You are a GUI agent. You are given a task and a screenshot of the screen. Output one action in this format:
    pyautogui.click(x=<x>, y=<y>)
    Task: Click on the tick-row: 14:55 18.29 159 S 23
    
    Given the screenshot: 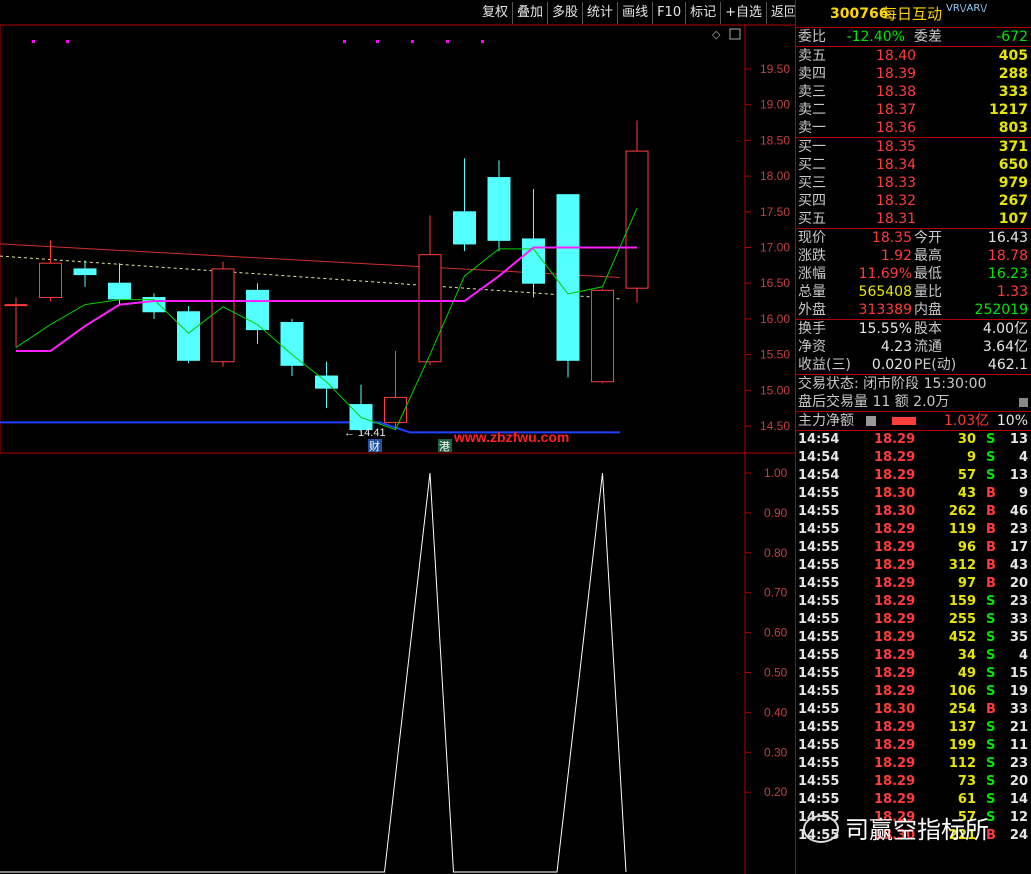 What is the action you would take?
    pyautogui.click(x=913, y=602)
    